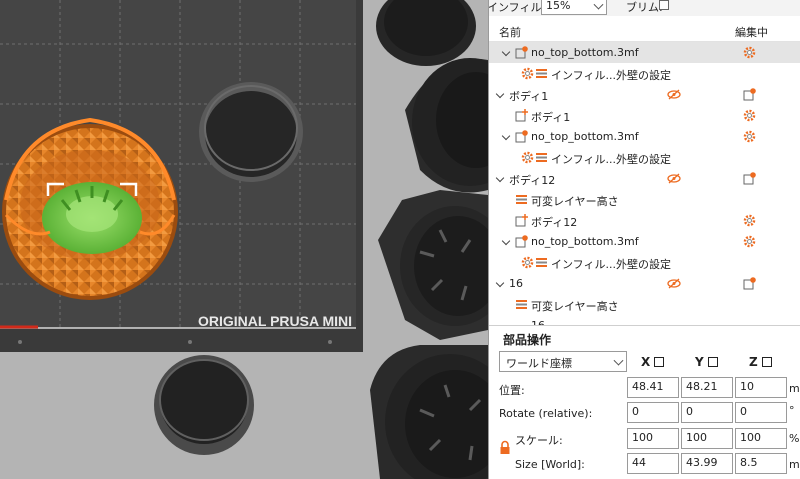 Image resolution: width=800 pixels, height=479 pixels. I want to click on print-settings-bar: インフィル: 15% ブリム:, so click(644, 8).